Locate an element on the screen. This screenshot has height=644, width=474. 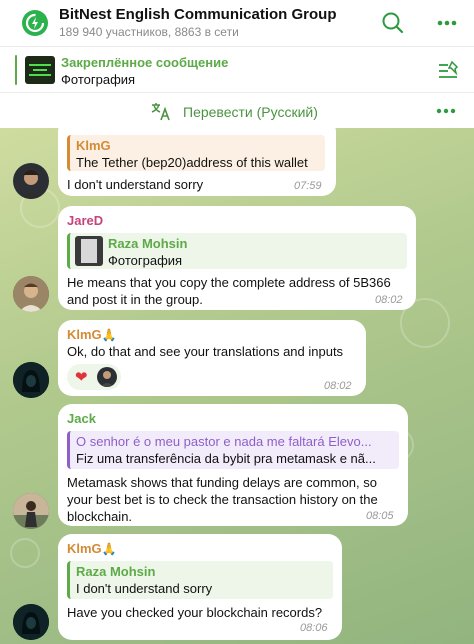
message-text: blockchain. is located at coordinates (100, 516).